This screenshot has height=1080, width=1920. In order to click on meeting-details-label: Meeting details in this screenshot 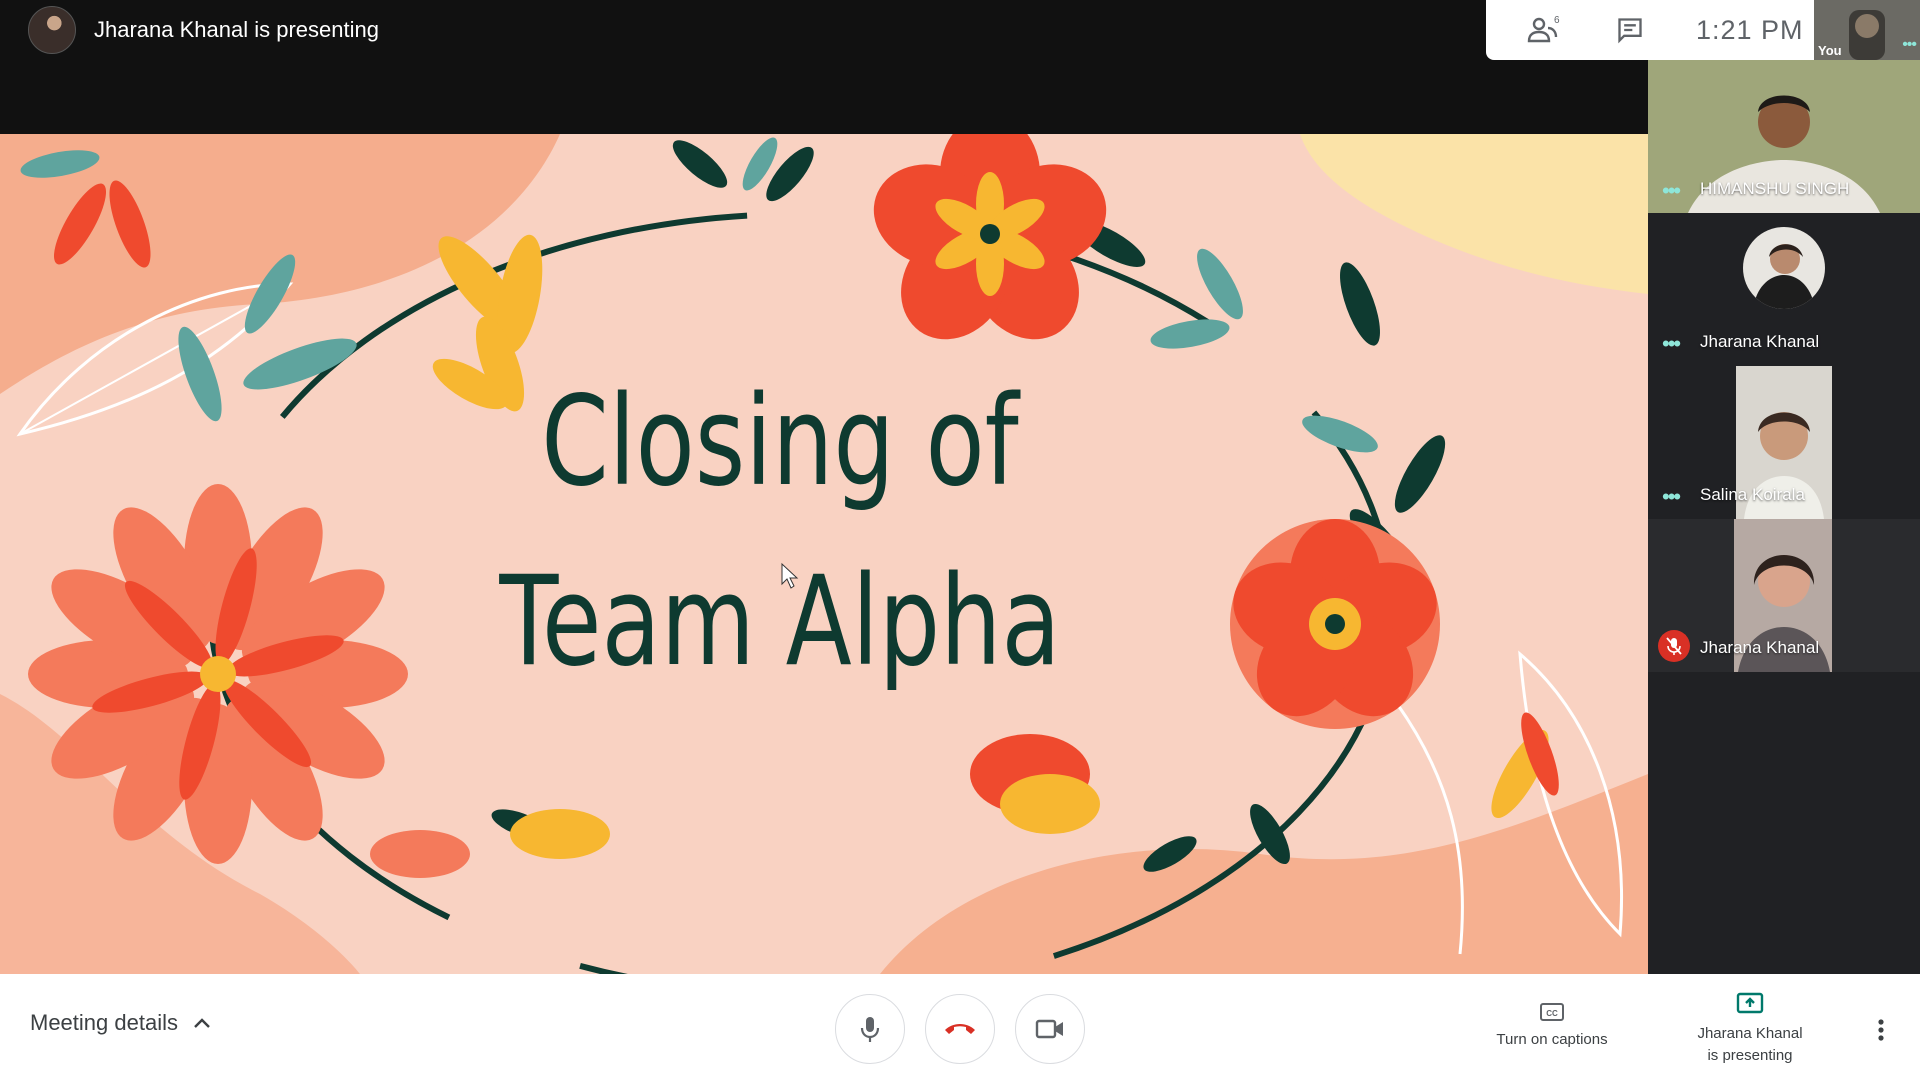, I will do `click(104, 1022)`.